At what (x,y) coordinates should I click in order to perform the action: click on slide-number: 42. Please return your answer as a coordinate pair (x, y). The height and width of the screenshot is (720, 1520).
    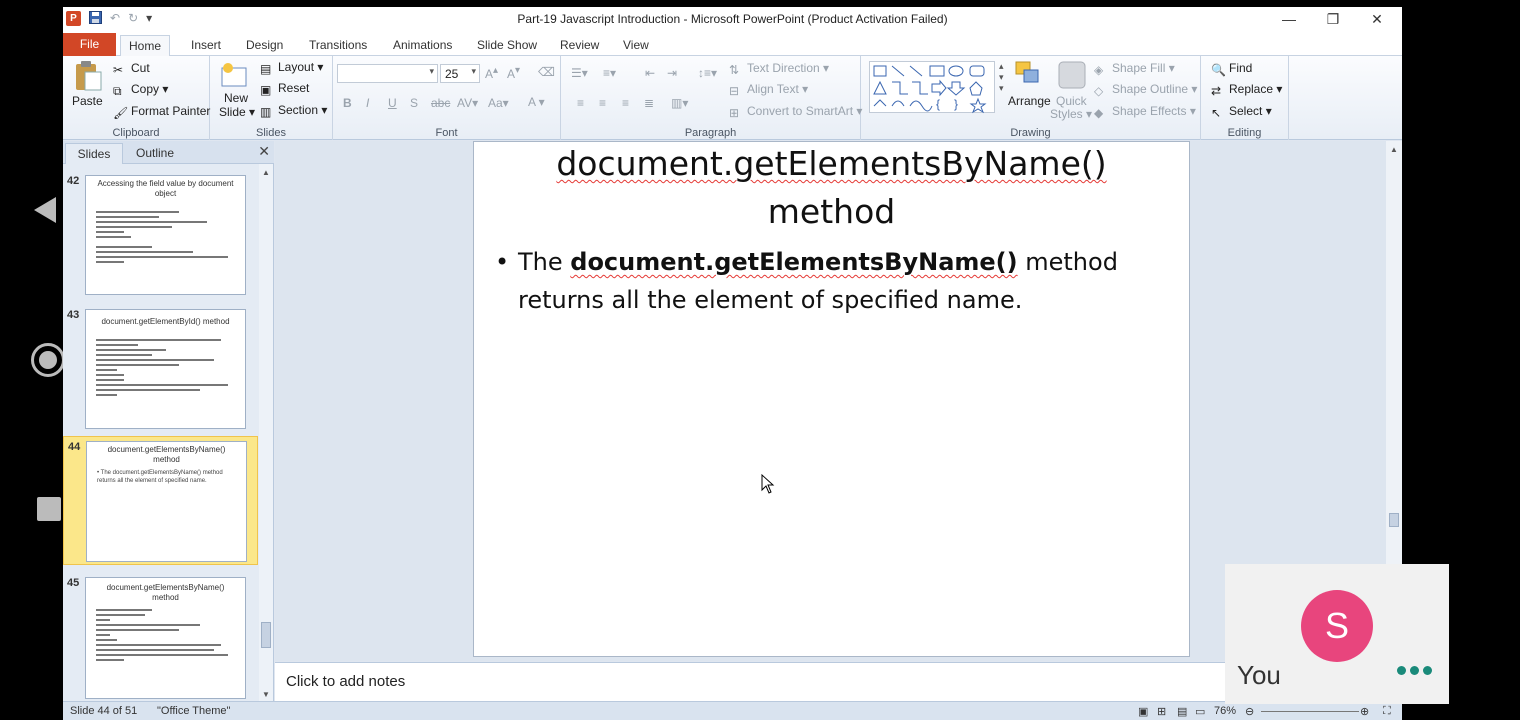
    Looking at the image, I should click on (73, 181).